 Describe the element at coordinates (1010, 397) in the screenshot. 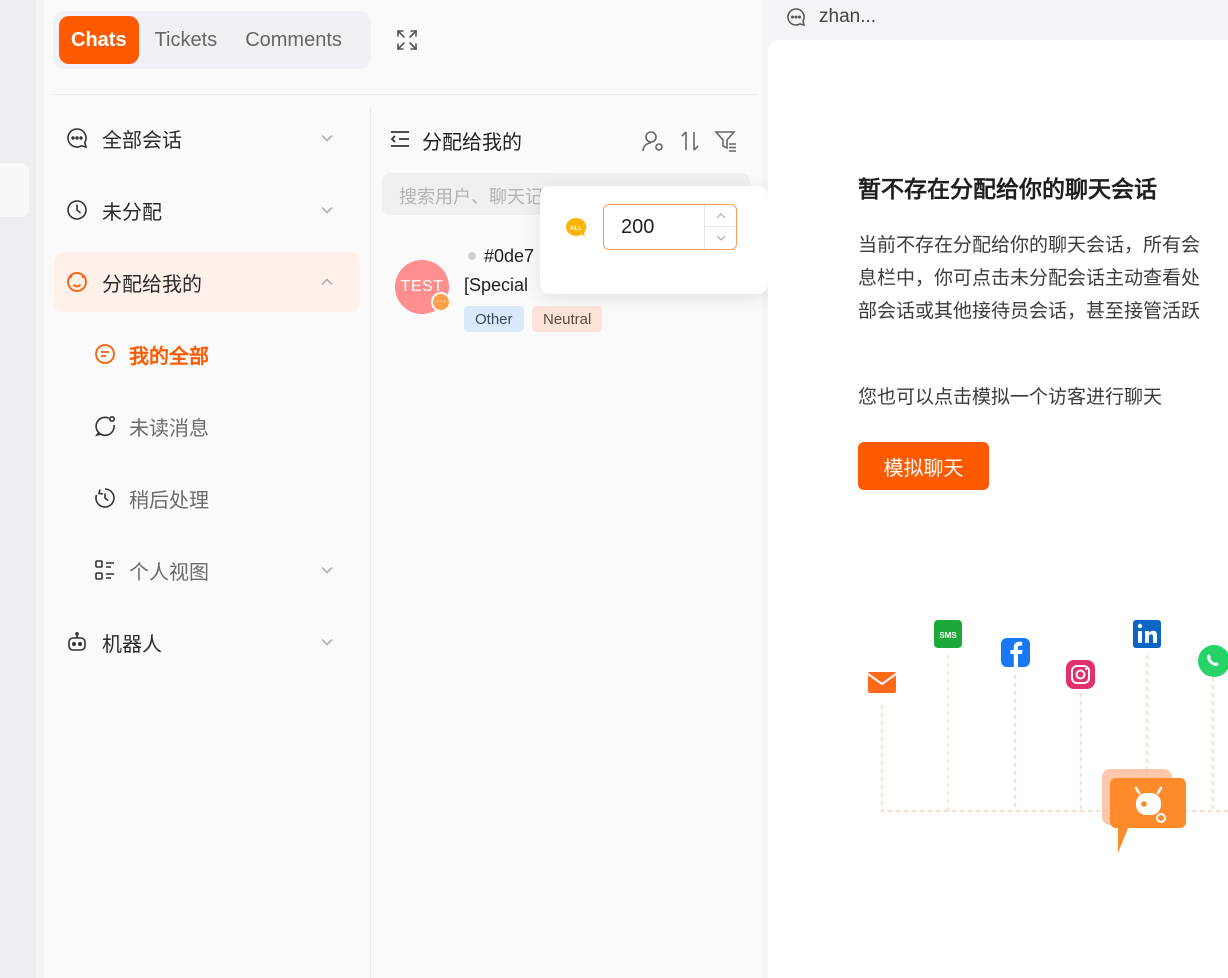

I see `empty-state-hint: 您也可以点击模拟一个访客进行聊天` at that location.